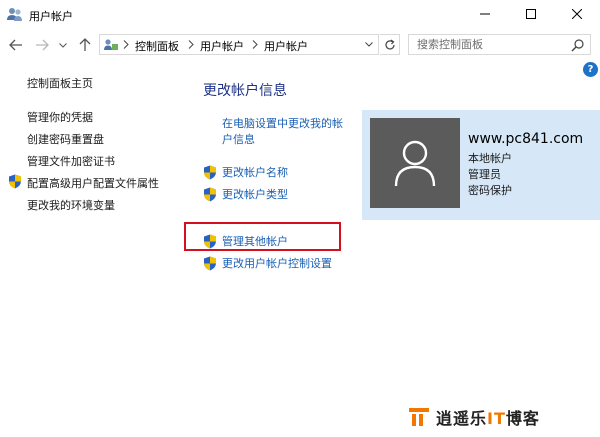 Image resolution: width=600 pixels, height=437 pixels. I want to click on search-box, so click(499, 44).